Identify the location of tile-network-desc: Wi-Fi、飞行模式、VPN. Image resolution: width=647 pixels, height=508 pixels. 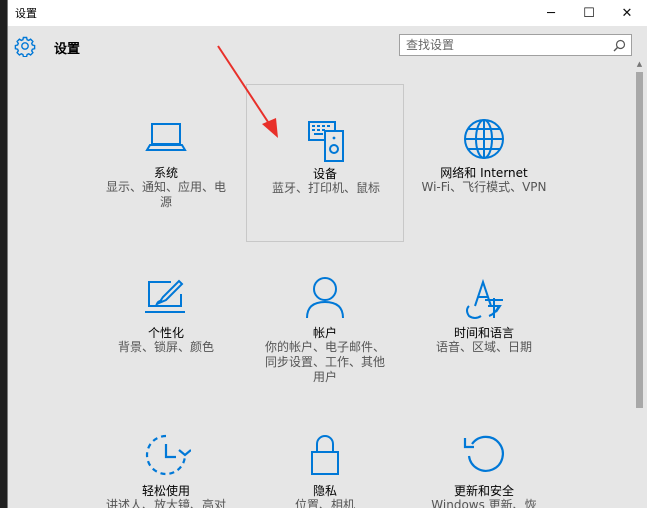
(484, 187).